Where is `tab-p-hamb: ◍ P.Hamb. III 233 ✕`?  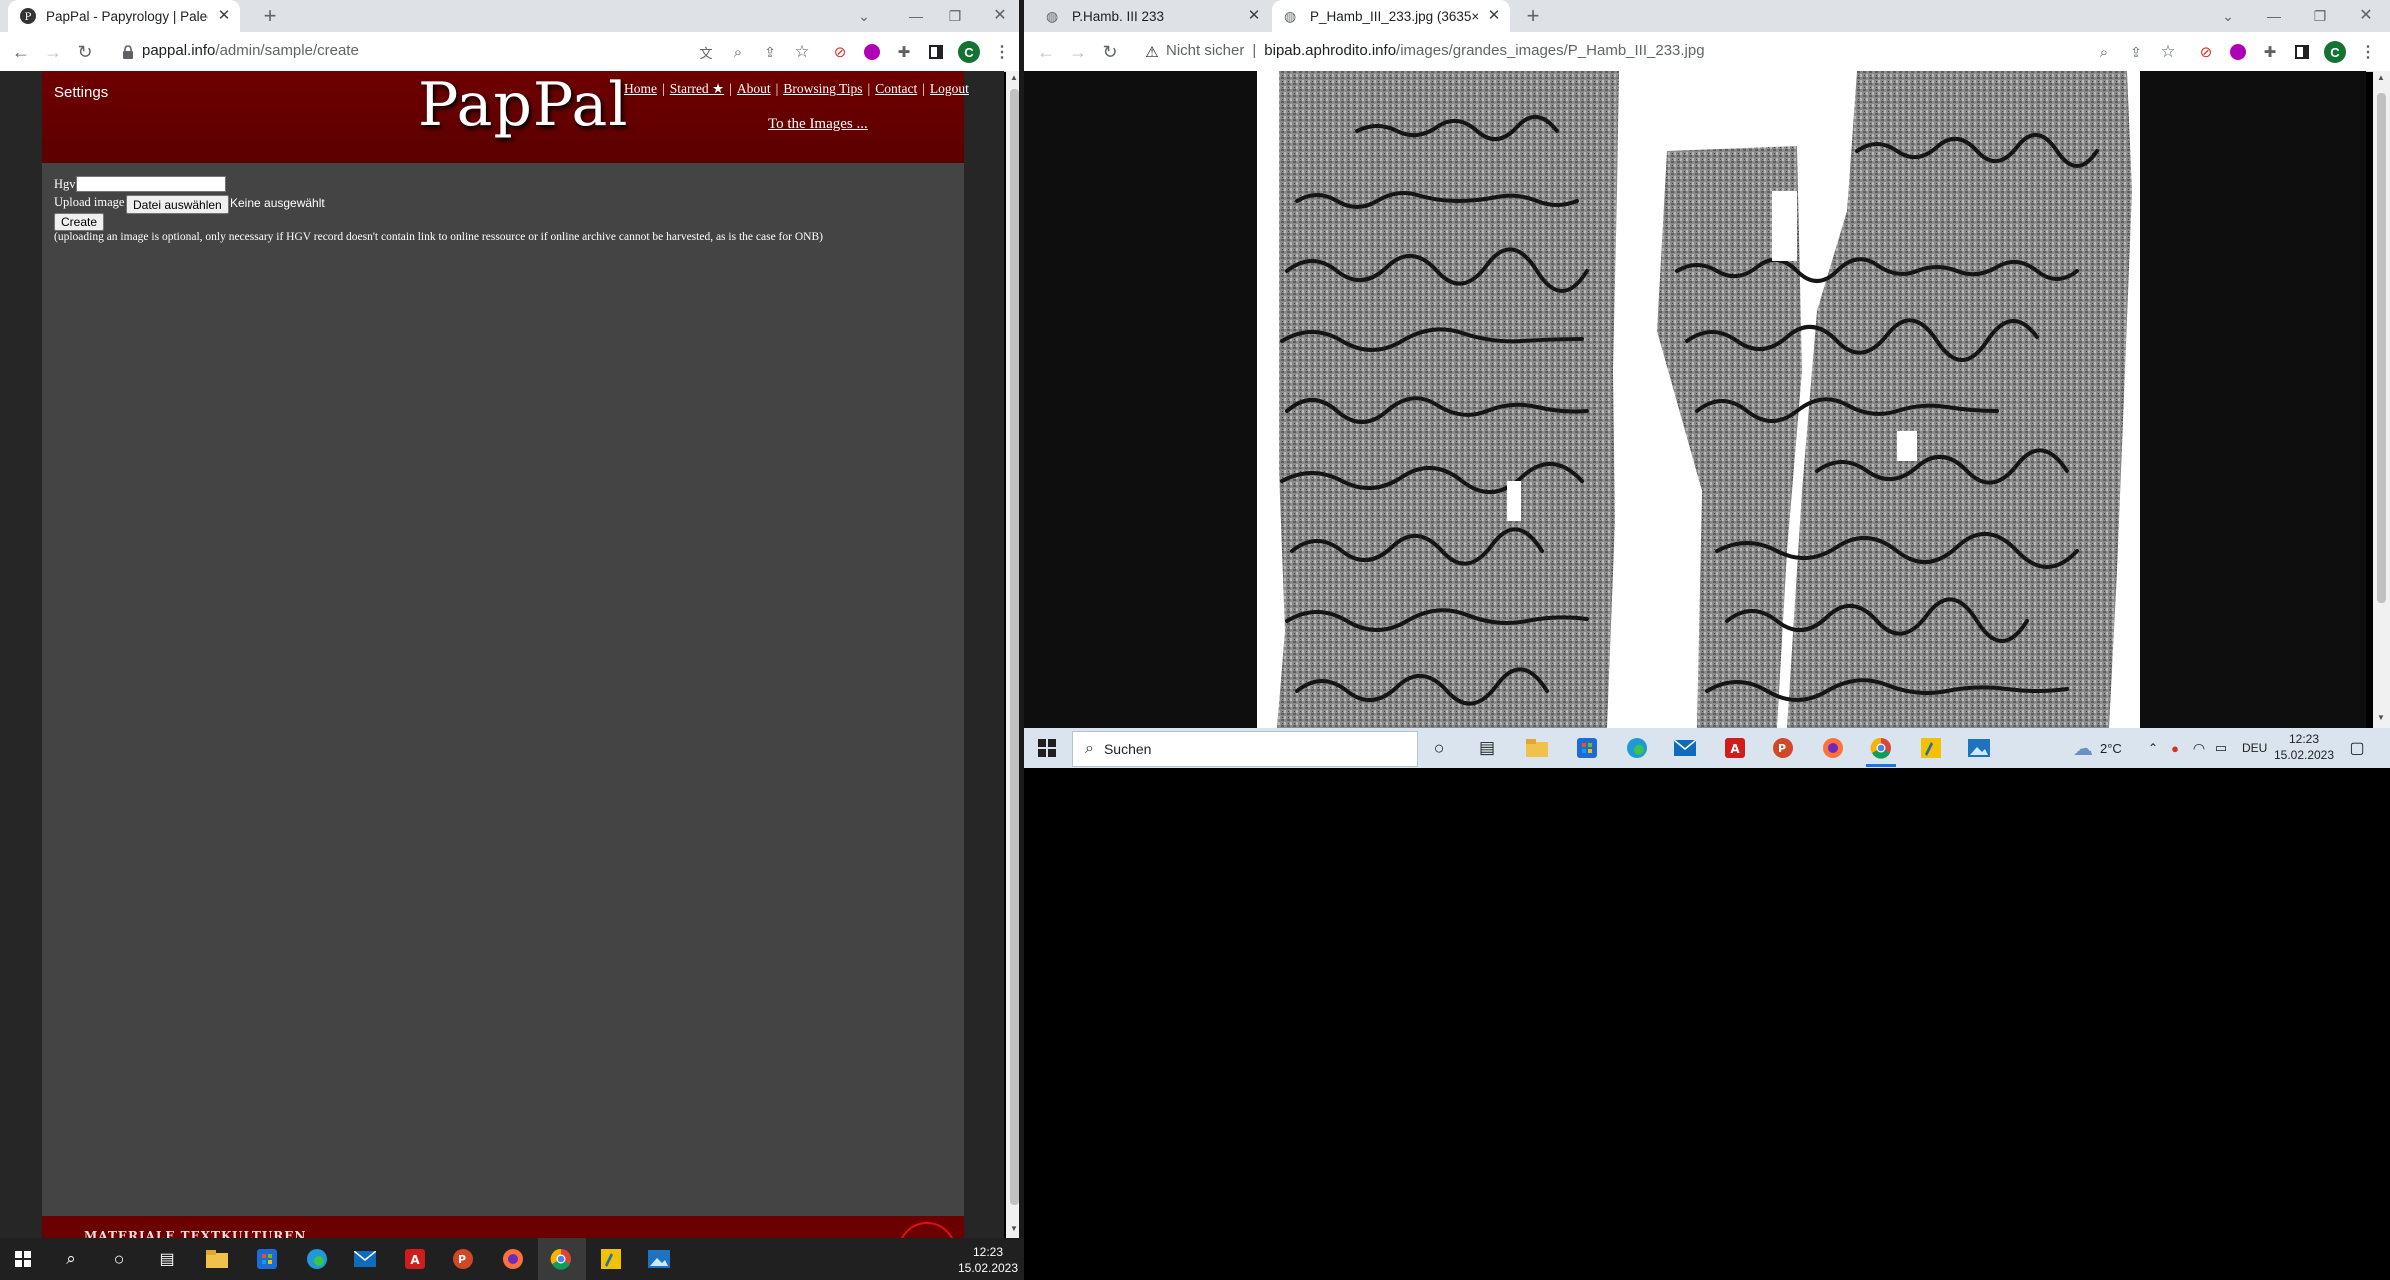
tab-p-hamb: ◍ P.Hamb. III 233 ✕ is located at coordinates (1152, 16).